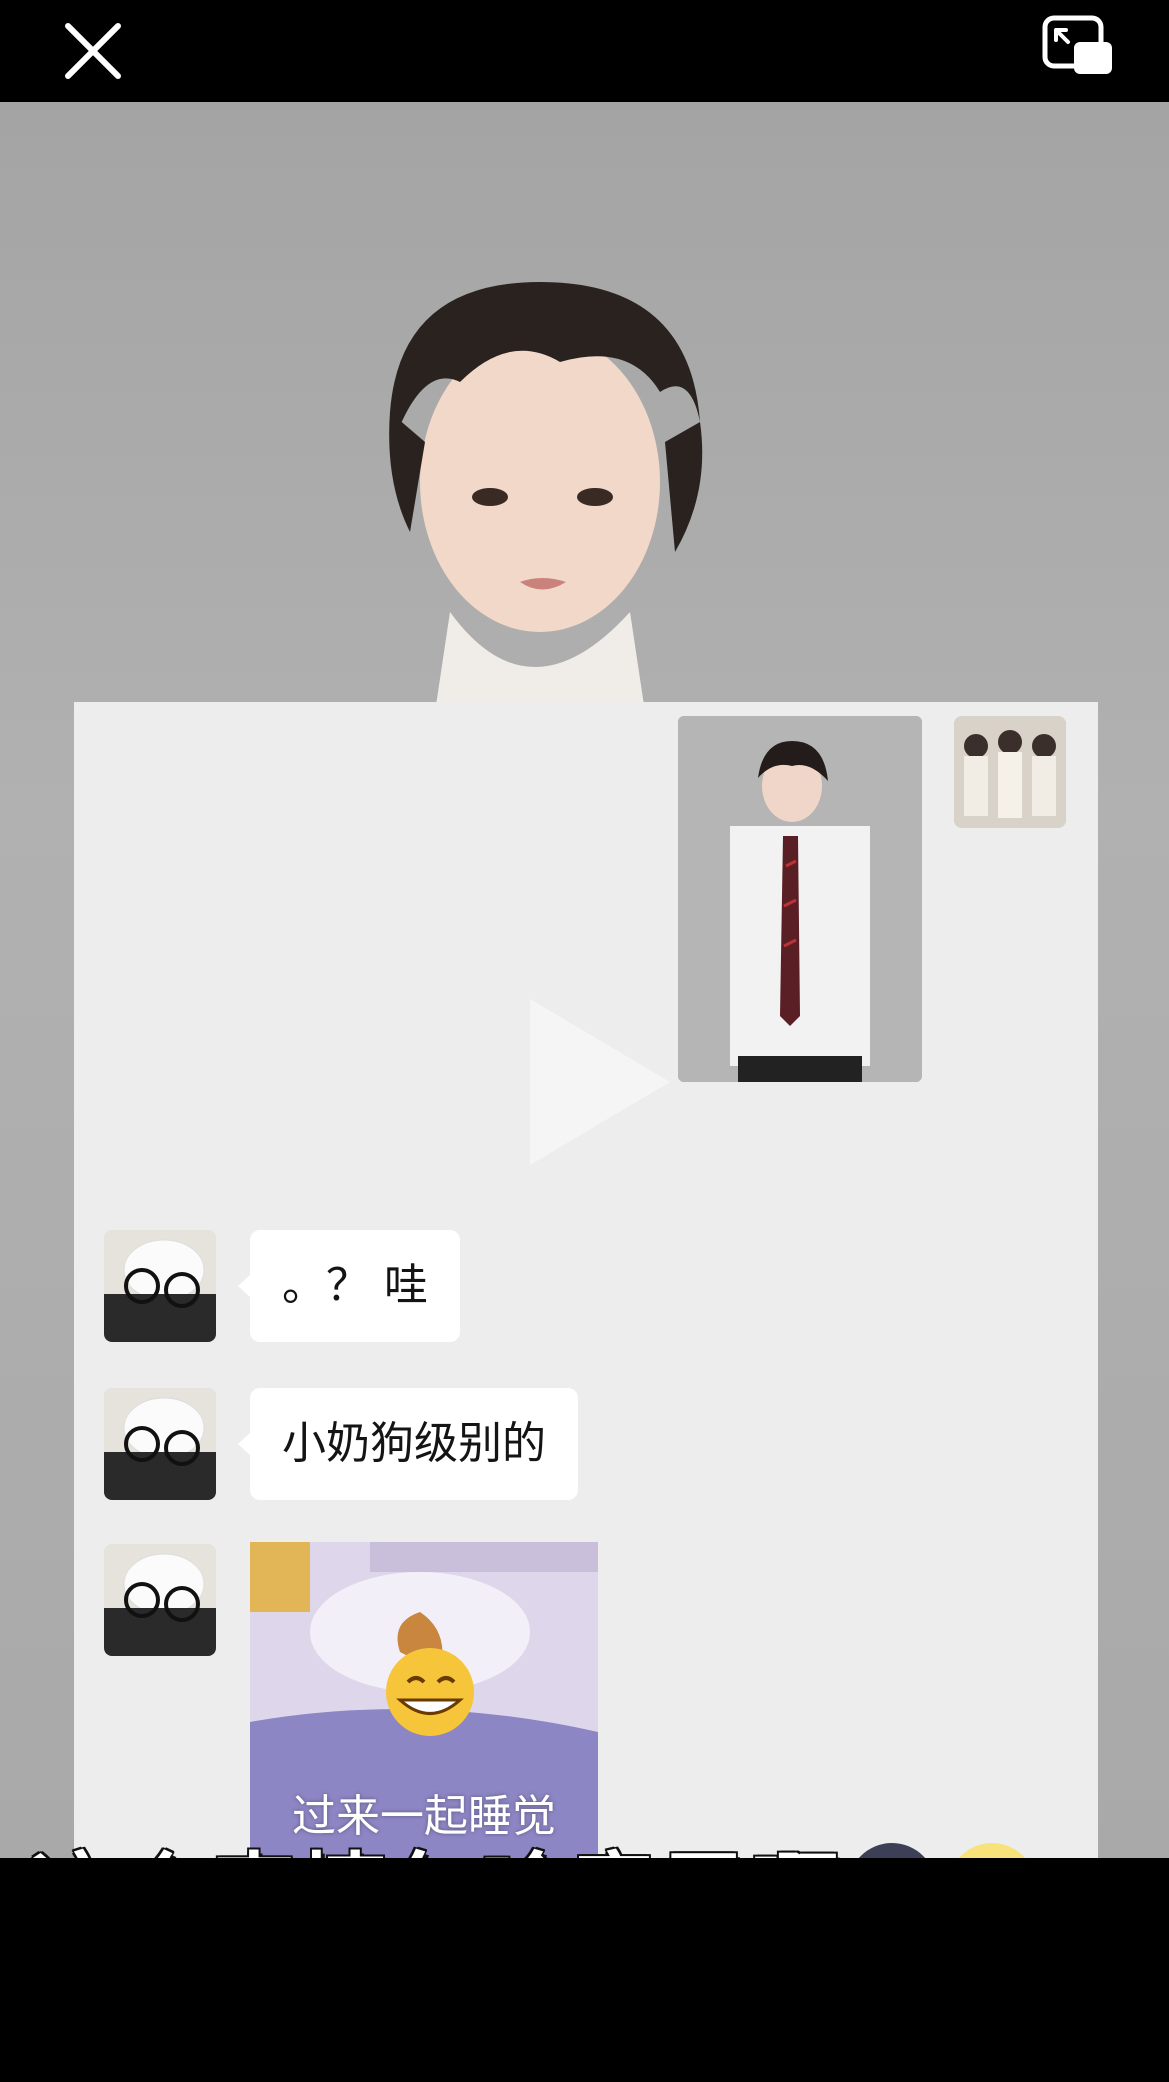 The height and width of the screenshot is (2082, 1169). I want to click on bottom-area, so click(584, 1970).